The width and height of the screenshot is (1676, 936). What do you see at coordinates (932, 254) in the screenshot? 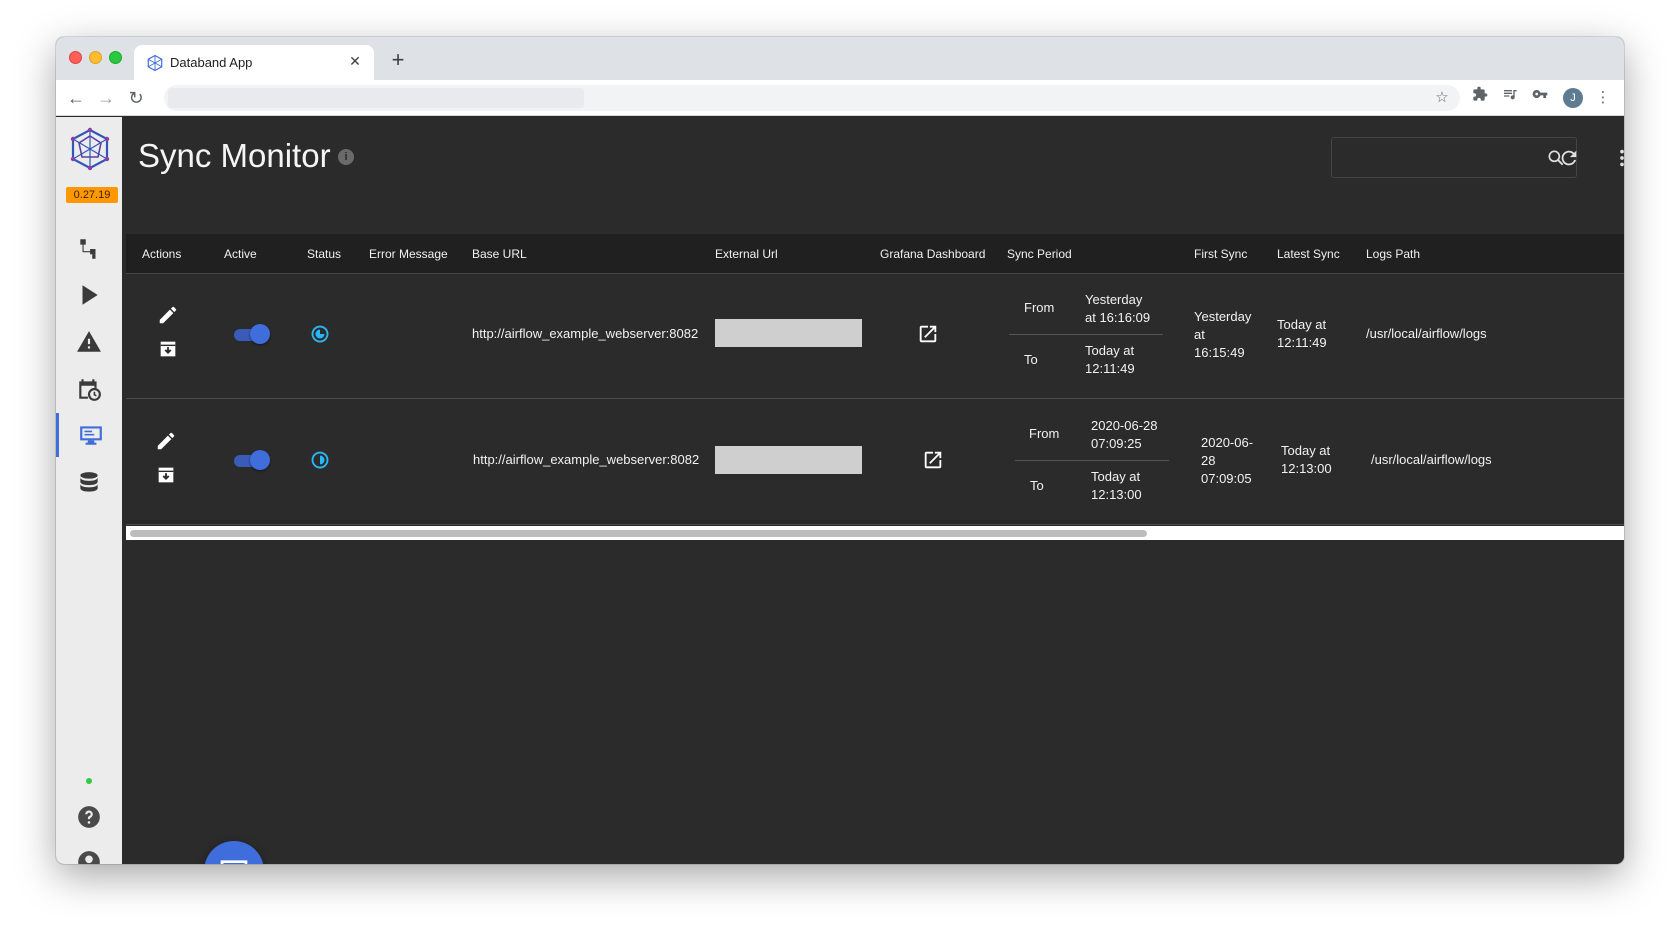
I see `column-header: Grafana Dashboard` at bounding box center [932, 254].